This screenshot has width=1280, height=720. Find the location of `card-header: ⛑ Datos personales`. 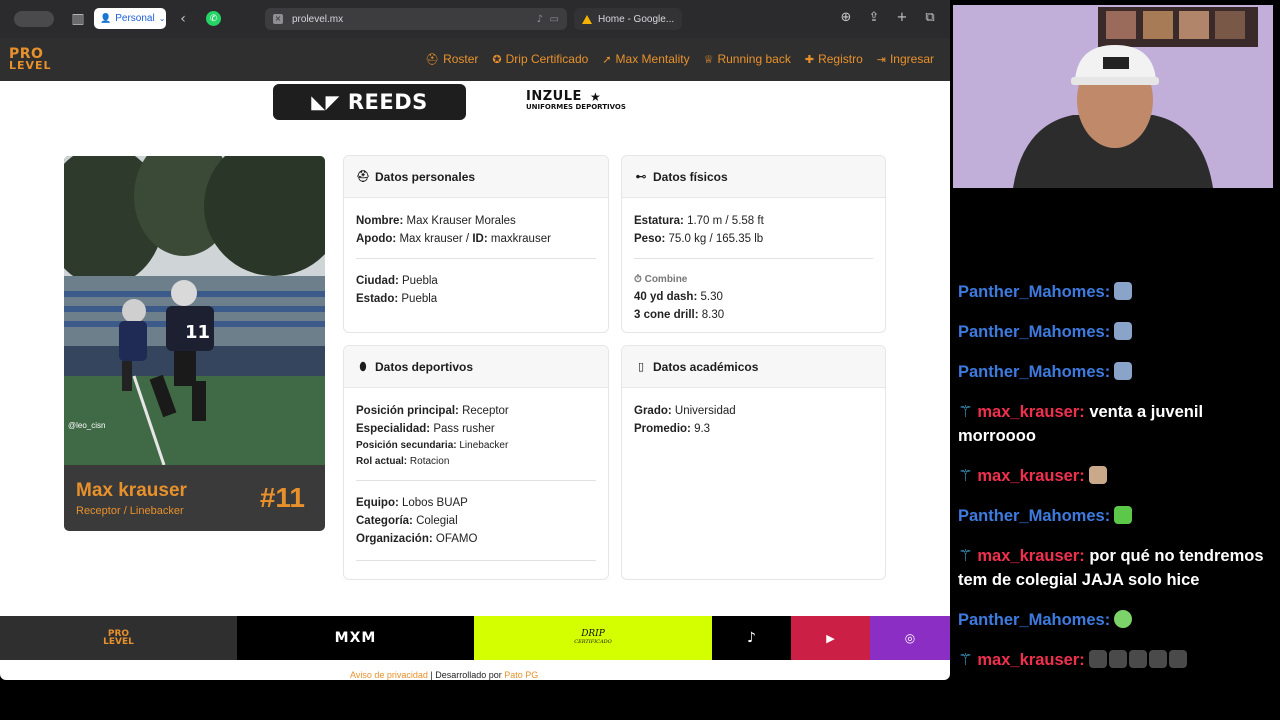

card-header: ⛑ Datos personales is located at coordinates (476, 177).